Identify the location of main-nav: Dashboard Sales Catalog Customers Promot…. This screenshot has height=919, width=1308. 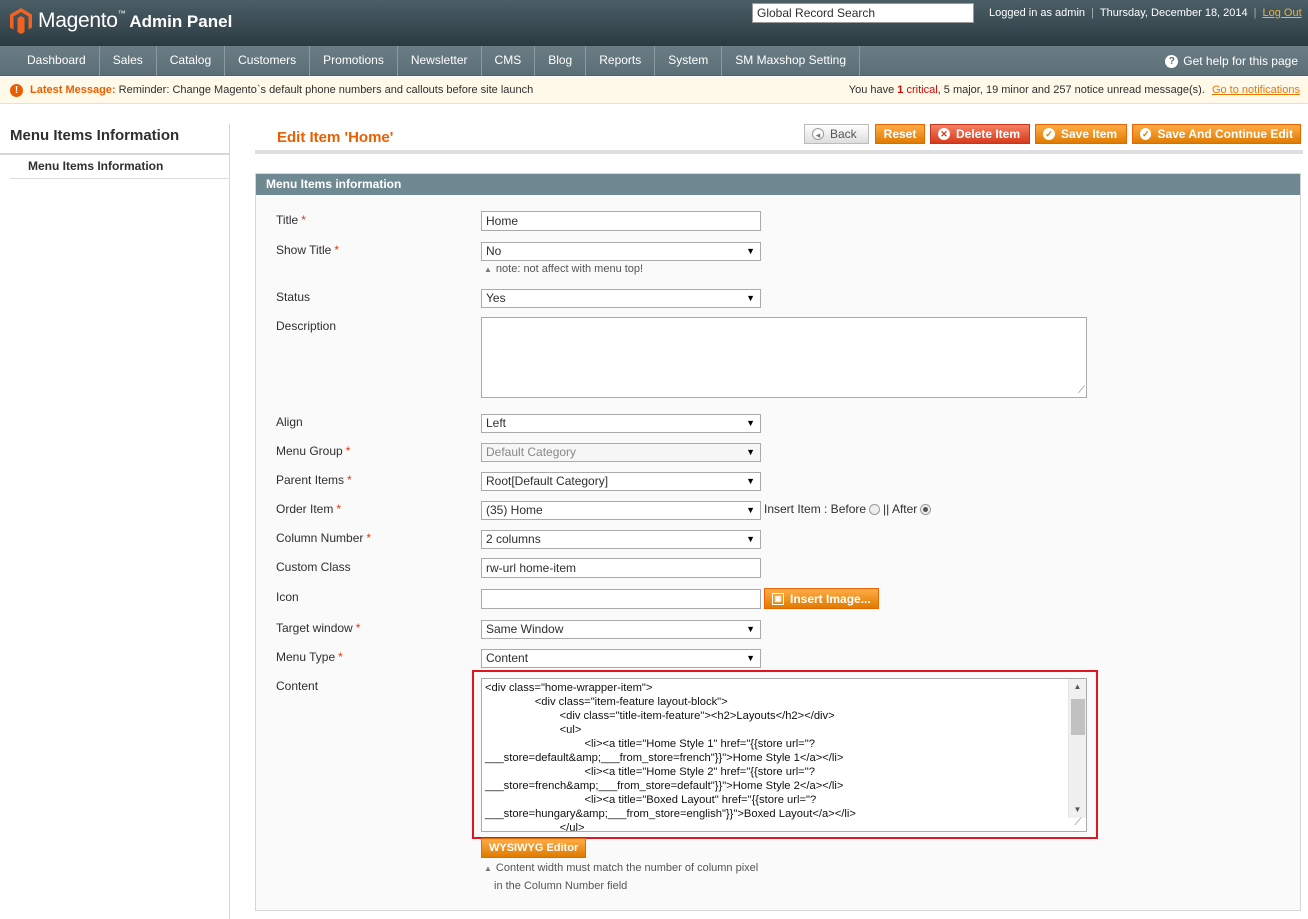
(654, 61).